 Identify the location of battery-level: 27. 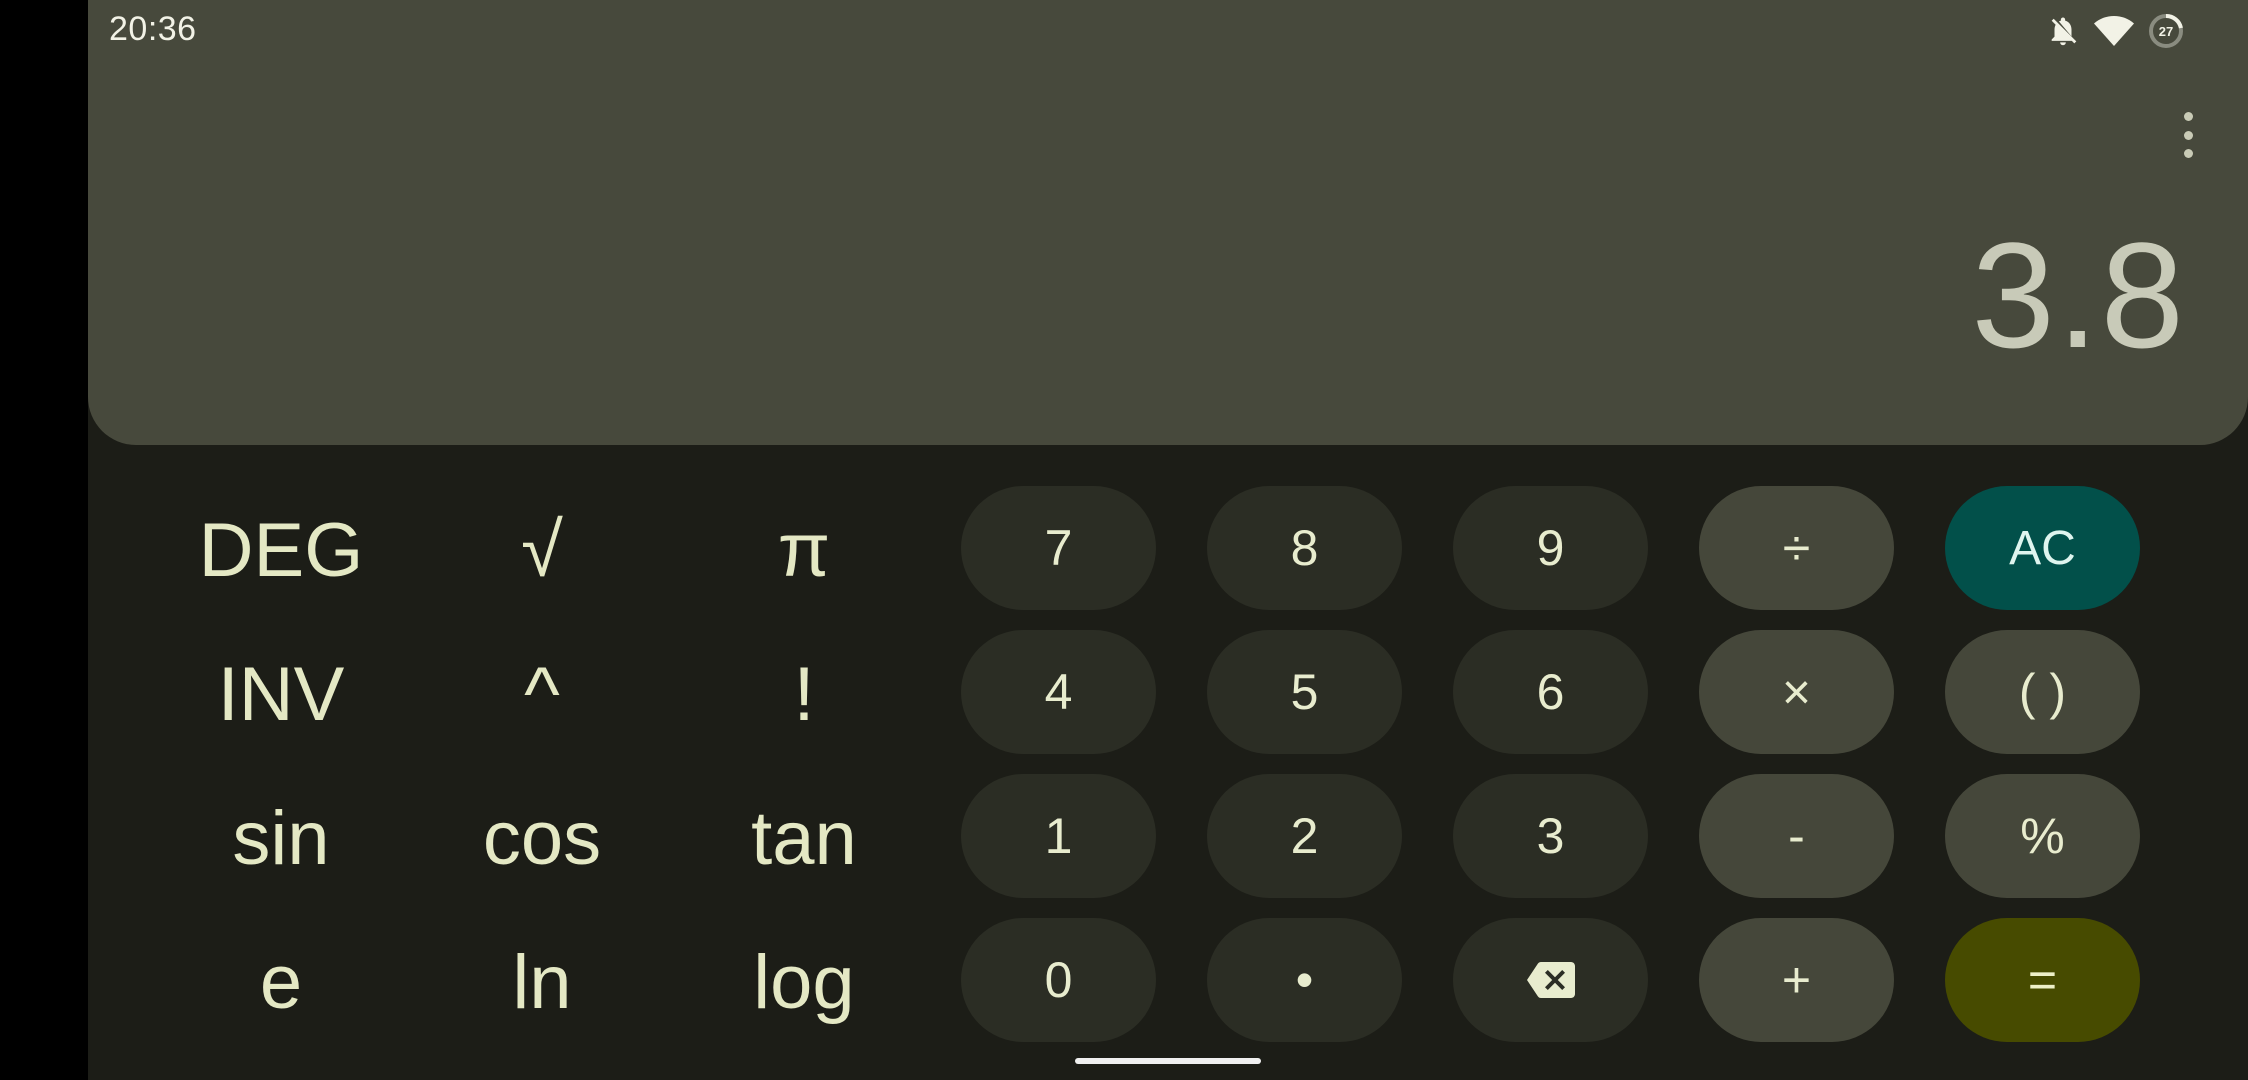
(2166, 31).